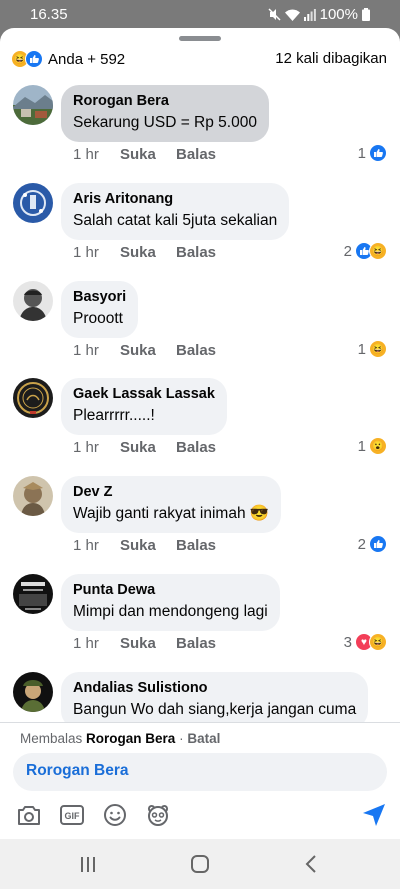 The image size is (400, 889). What do you see at coordinates (378, 446) in the screenshot?
I see `wow-icon: 😮` at bounding box center [378, 446].